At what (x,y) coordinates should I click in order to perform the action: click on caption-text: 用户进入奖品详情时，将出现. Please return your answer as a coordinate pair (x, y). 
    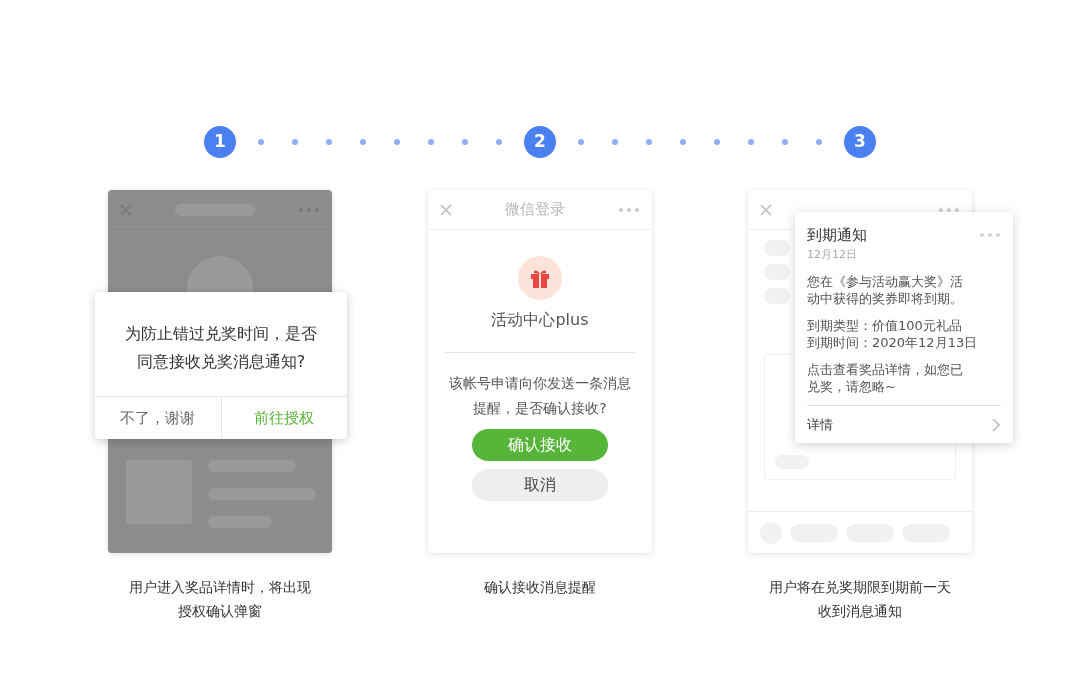
    Looking at the image, I should click on (220, 587).